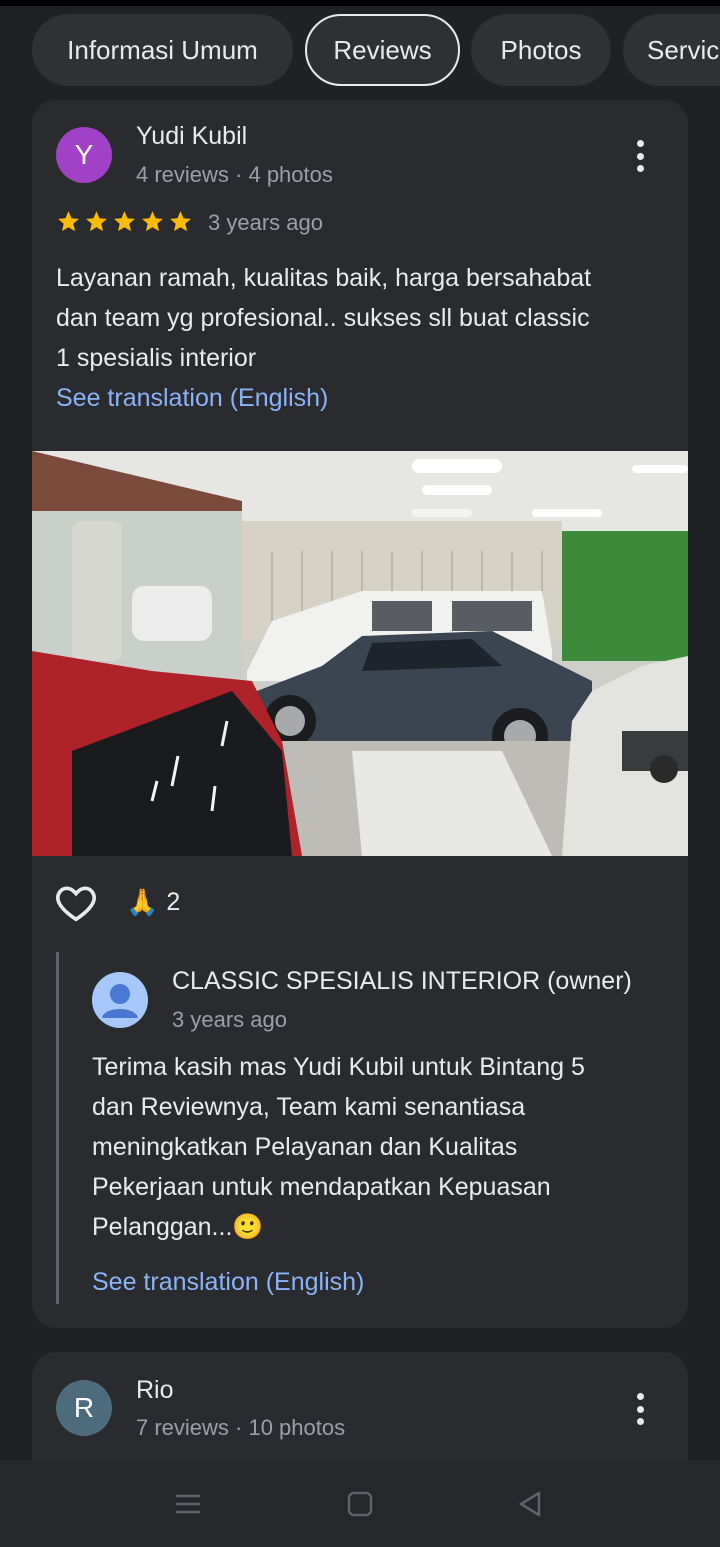  What do you see at coordinates (360, 3) in the screenshot?
I see `status-strip` at bounding box center [360, 3].